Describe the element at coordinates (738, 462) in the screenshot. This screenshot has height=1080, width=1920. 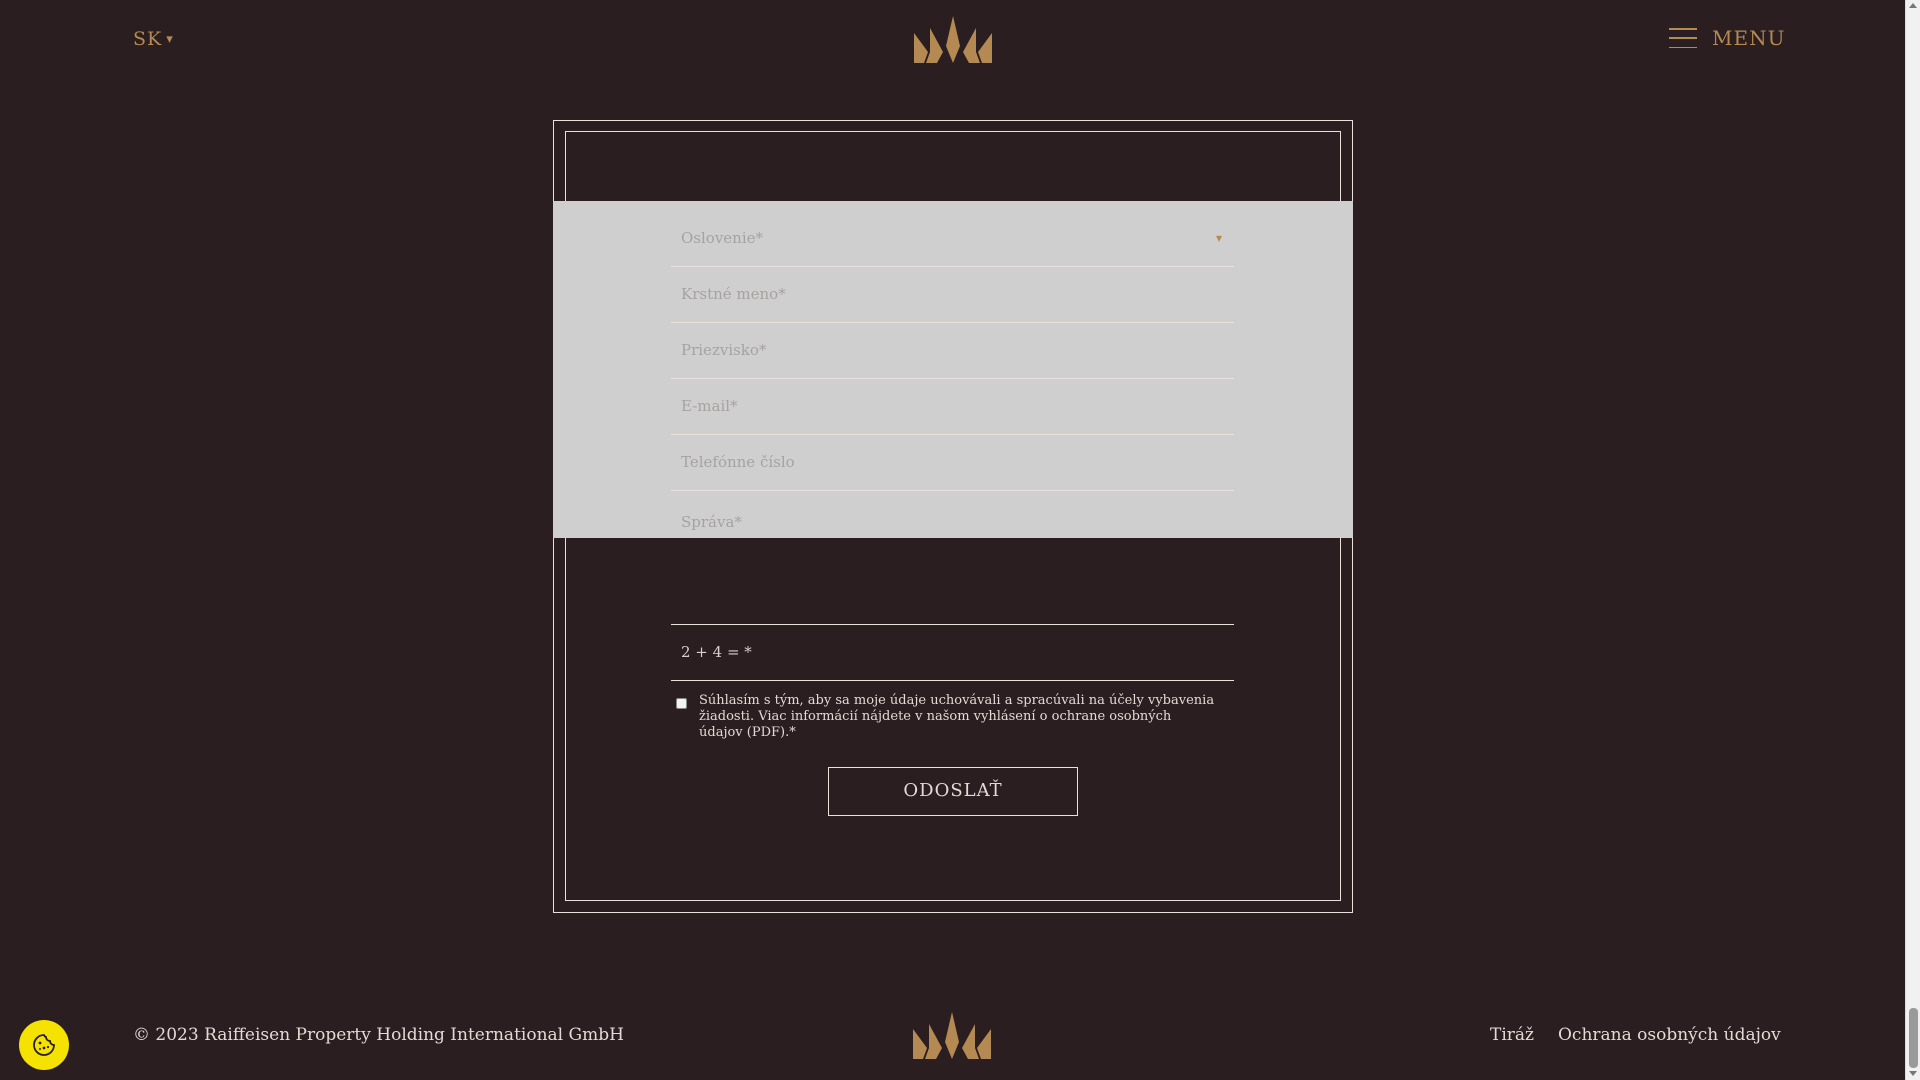
I see `phone-placeholder: Telefónne číslo` at that location.